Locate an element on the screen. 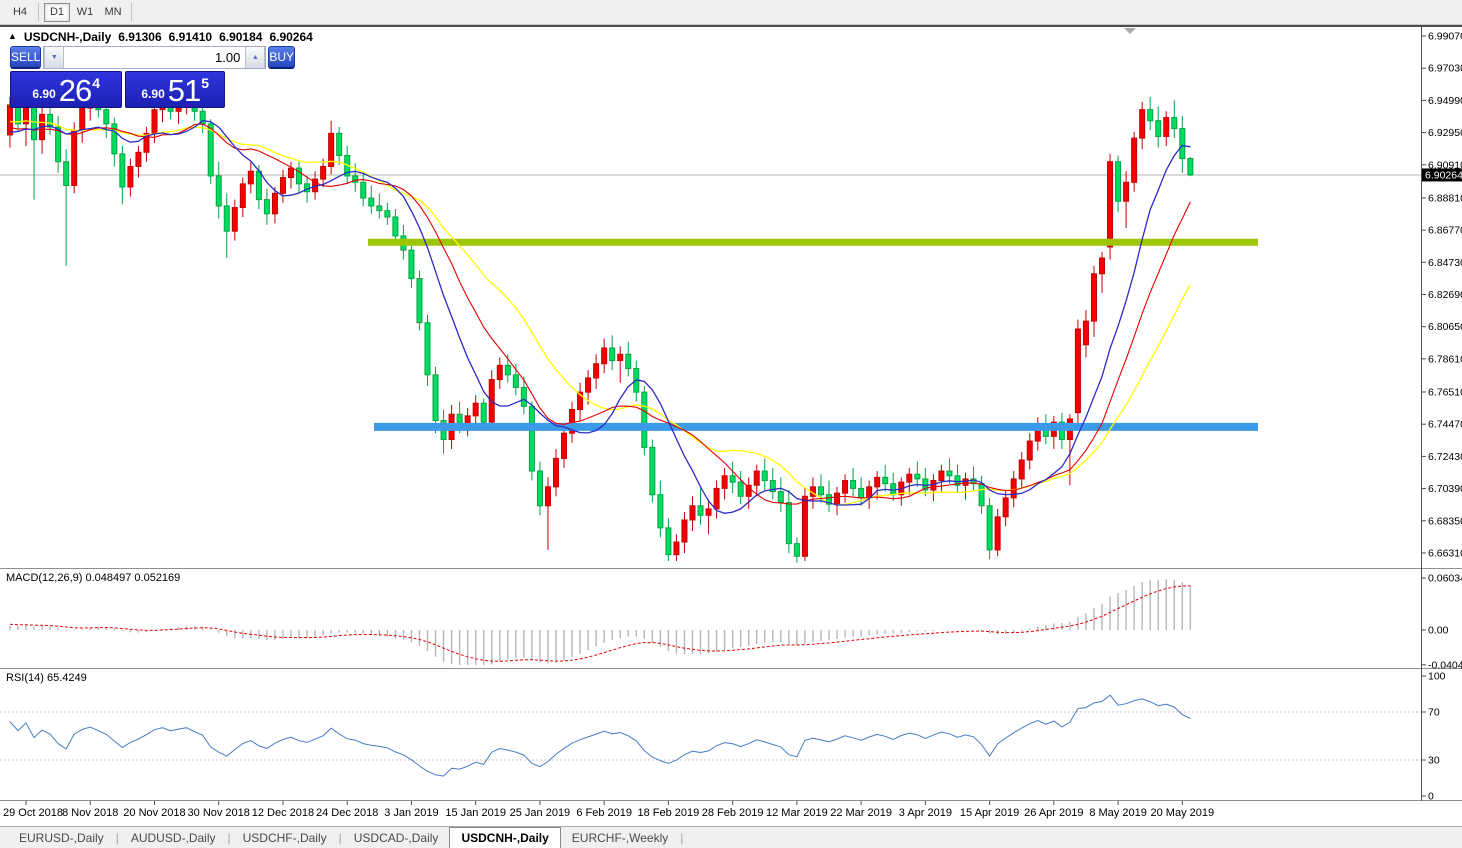 The width and height of the screenshot is (1462, 848). price-tick-label: 6.76510 is located at coordinates (1445, 392).